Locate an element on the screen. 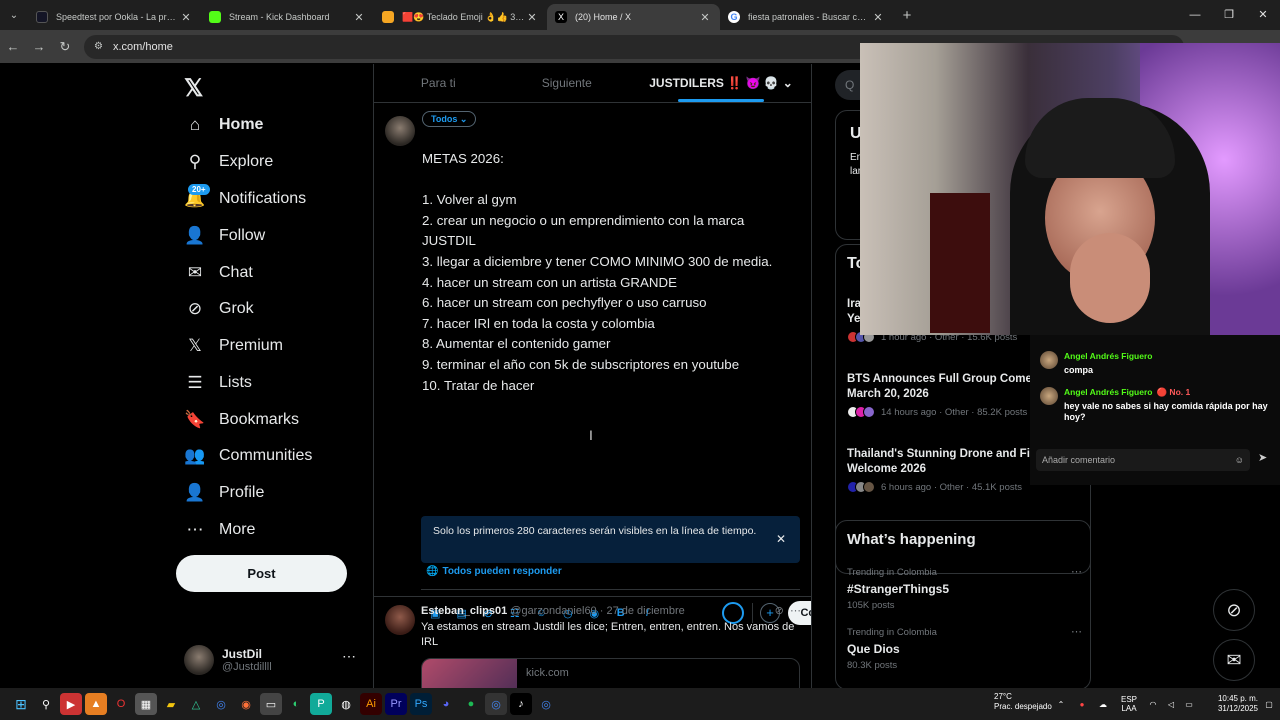  mic-icon: ● is located at coordinates (1082, 704).